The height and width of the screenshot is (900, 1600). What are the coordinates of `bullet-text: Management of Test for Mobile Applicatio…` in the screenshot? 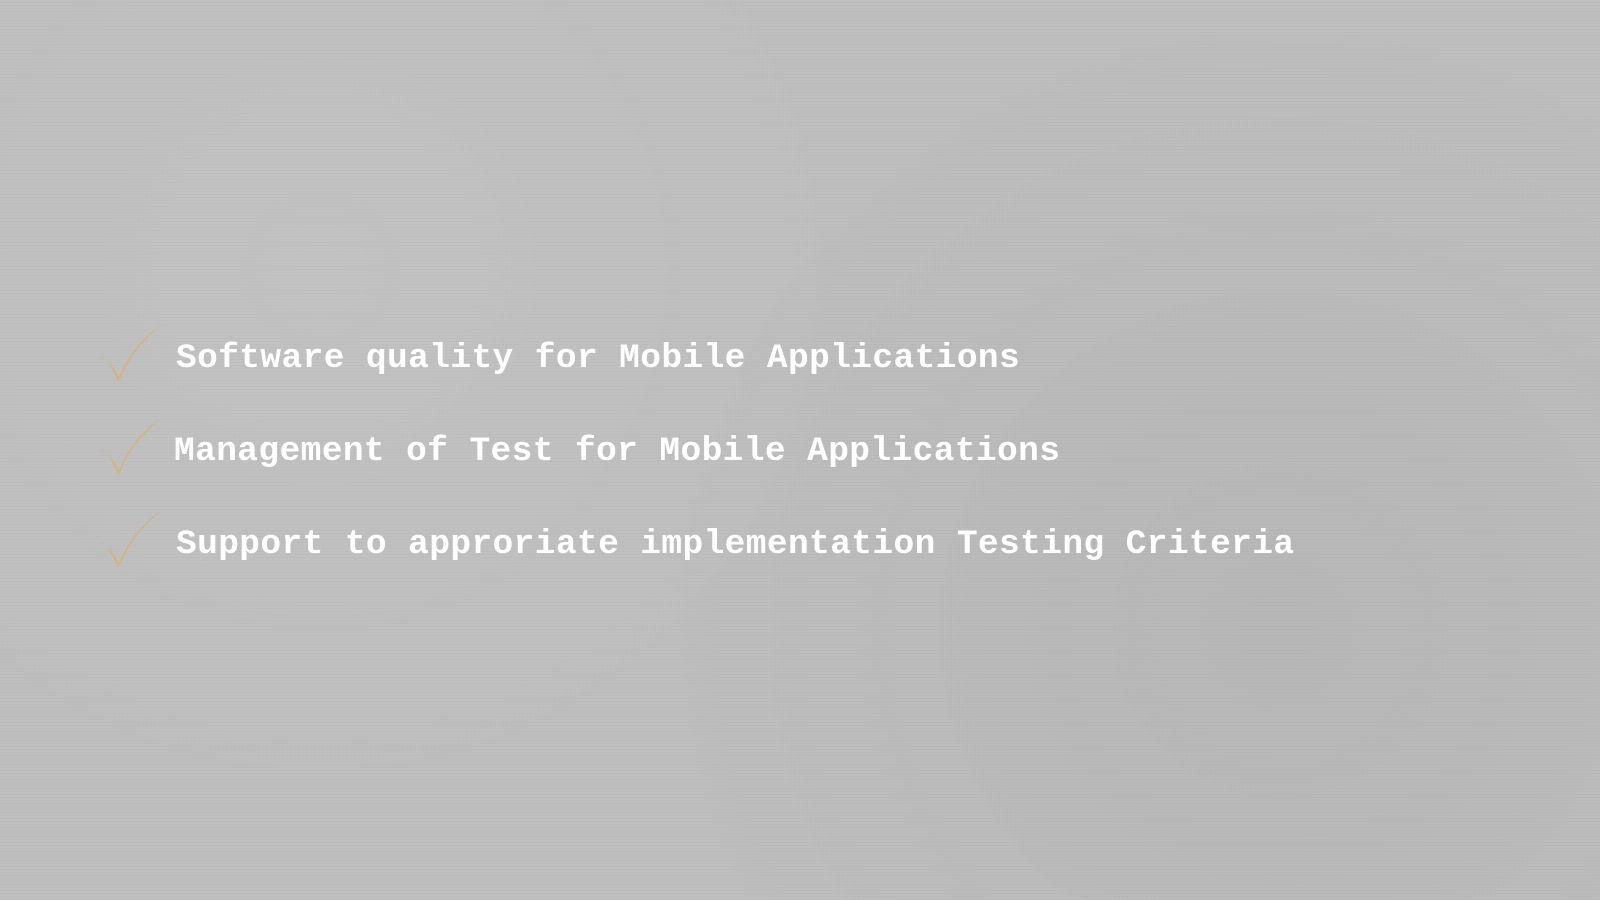 It's located at (617, 451).